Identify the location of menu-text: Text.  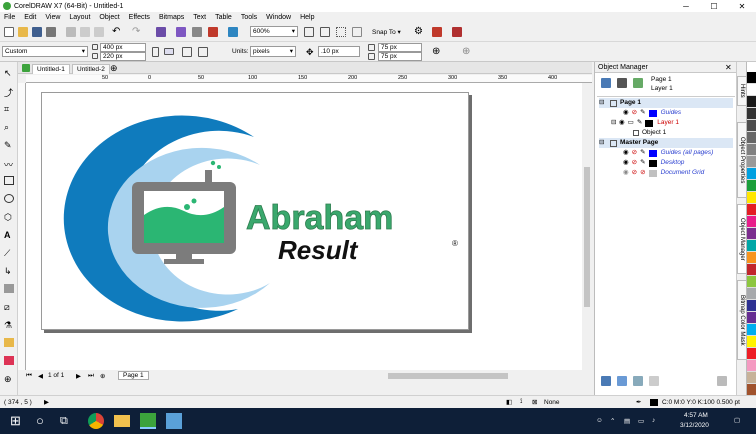
(199, 17).